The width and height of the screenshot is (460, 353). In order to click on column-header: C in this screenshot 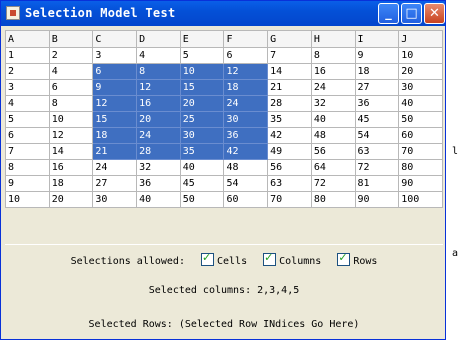, I will do `click(115, 39)`.